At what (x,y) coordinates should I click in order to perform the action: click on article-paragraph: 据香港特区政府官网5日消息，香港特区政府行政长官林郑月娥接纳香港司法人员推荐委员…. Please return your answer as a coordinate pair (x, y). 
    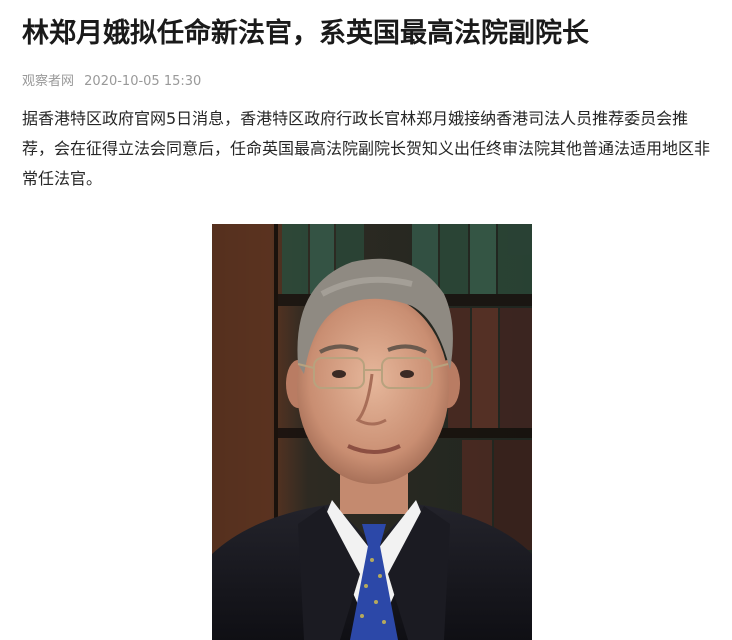
    Looking at the image, I should click on (366, 148).